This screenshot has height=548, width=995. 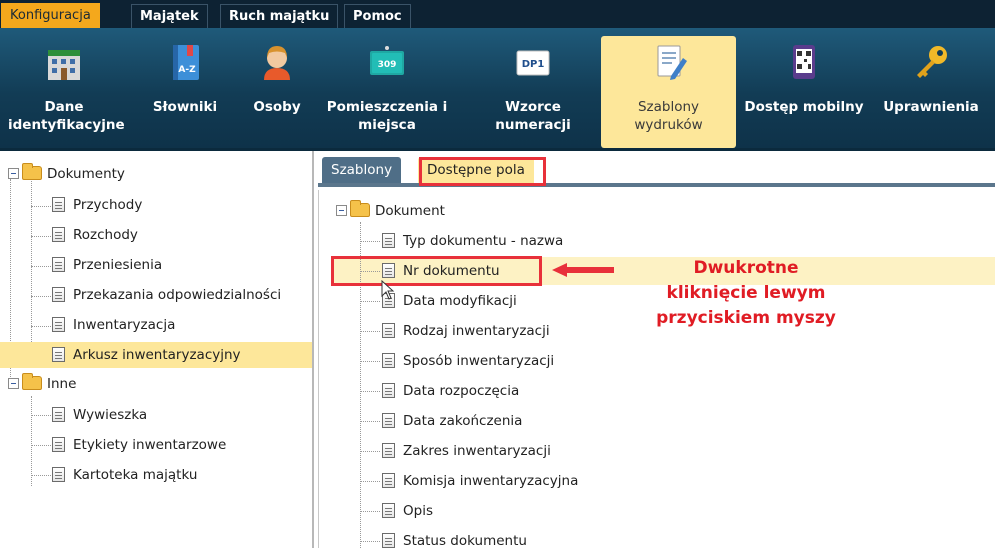 What do you see at coordinates (804, 62) in the screenshot?
I see `qr-phone-icon` at bounding box center [804, 62].